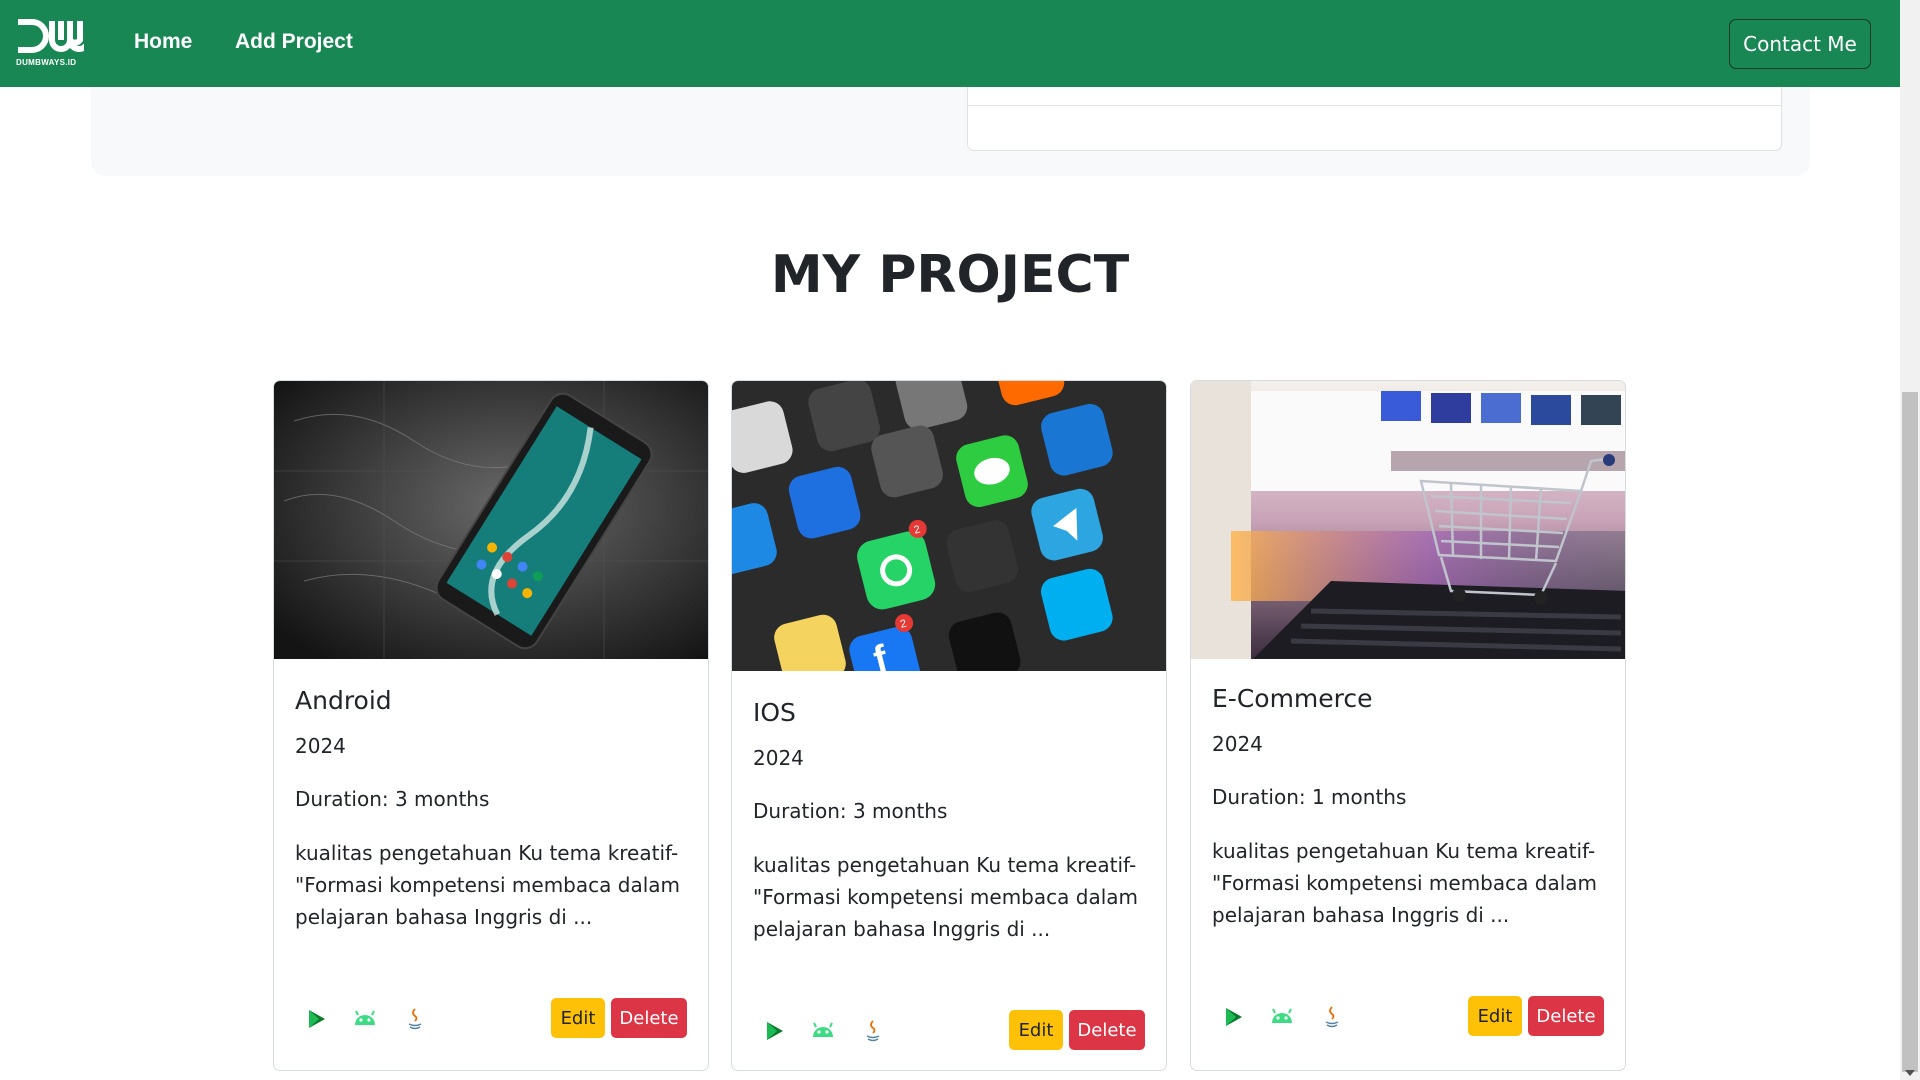 The width and height of the screenshot is (1920, 1080). What do you see at coordinates (949, 713) in the screenshot?
I see `project-title: IOS` at bounding box center [949, 713].